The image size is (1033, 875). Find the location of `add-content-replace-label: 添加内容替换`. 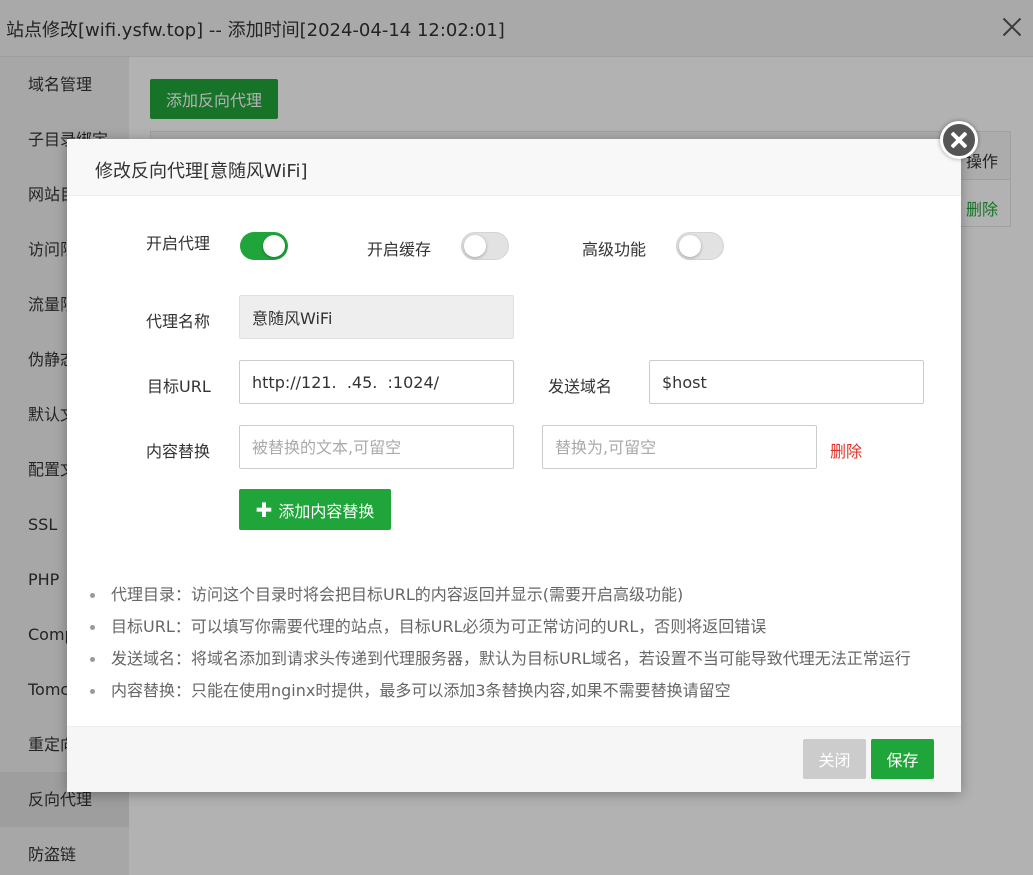

add-content-replace-label: 添加内容替换 is located at coordinates (326, 511).